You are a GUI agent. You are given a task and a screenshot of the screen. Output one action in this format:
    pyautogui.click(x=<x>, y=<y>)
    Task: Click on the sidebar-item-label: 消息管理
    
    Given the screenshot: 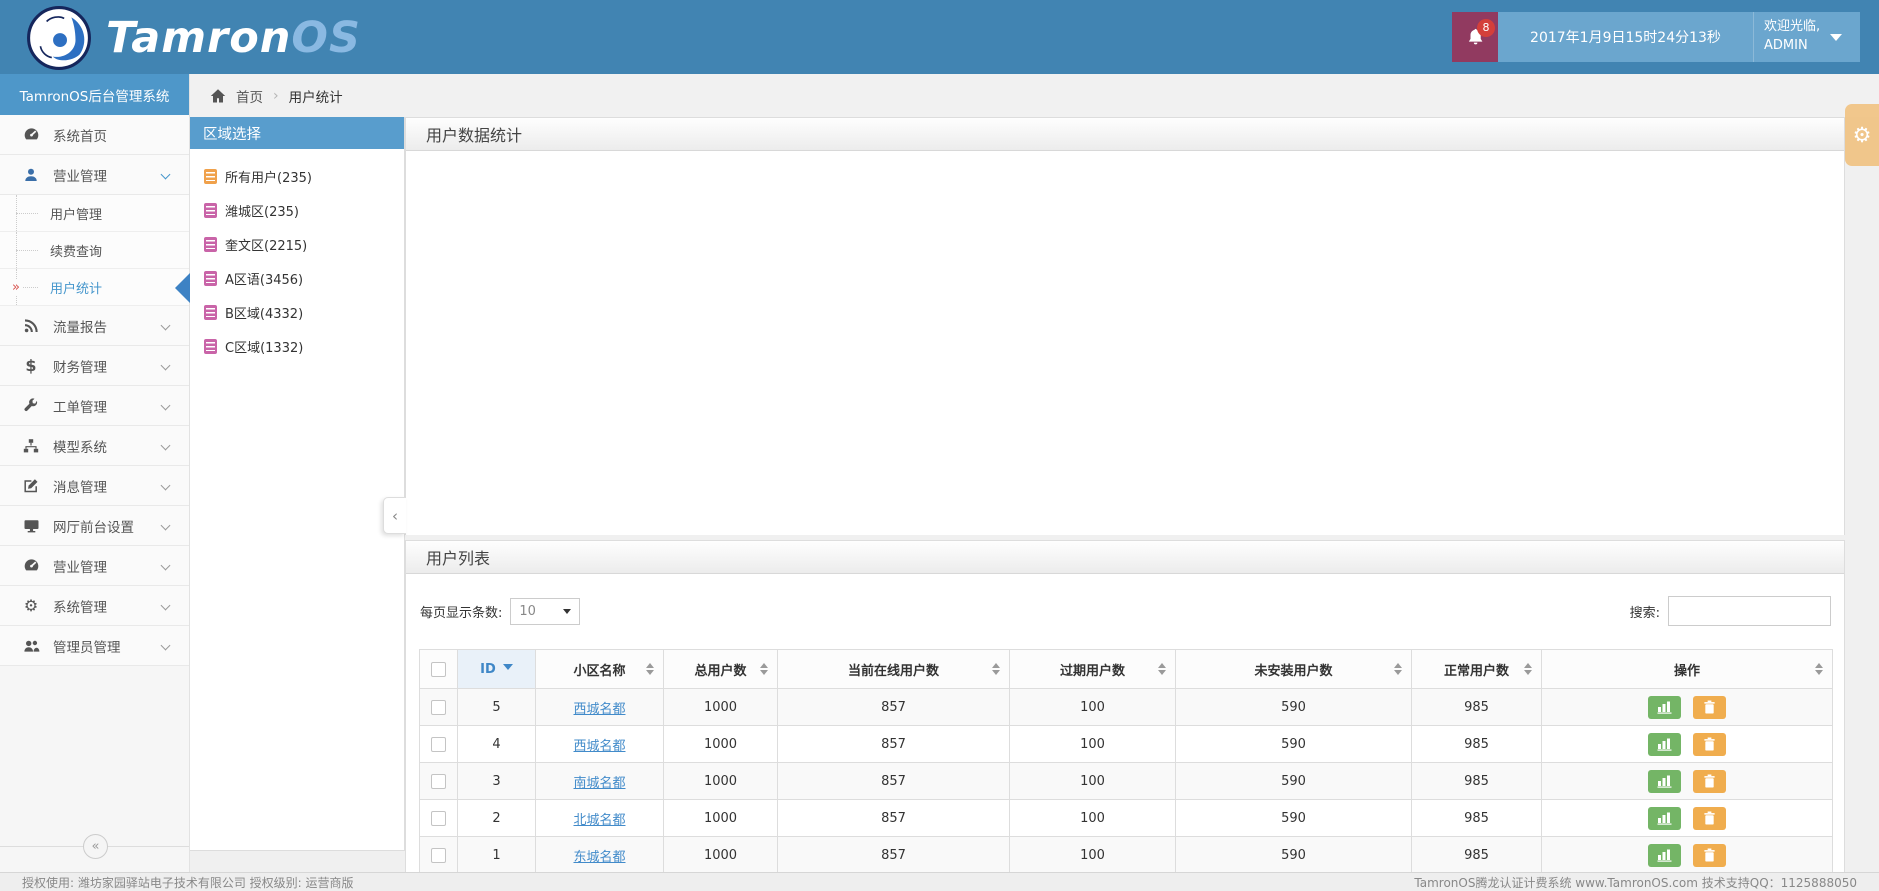 What is the action you would take?
    pyautogui.click(x=80, y=487)
    